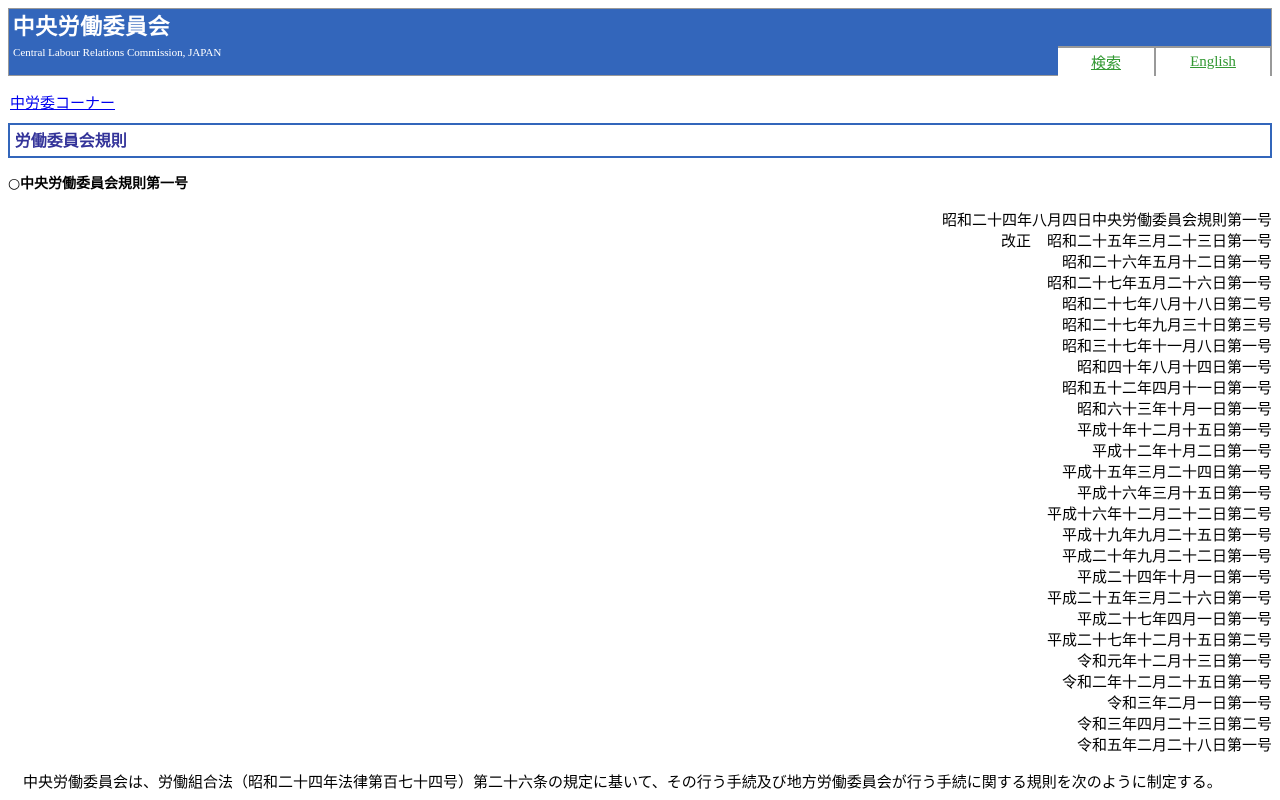 The image size is (1280, 800). Describe the element at coordinates (1166, 325) in the screenshot. I see `amendment-date: 昭和二十七年九月三十日第三号` at that location.